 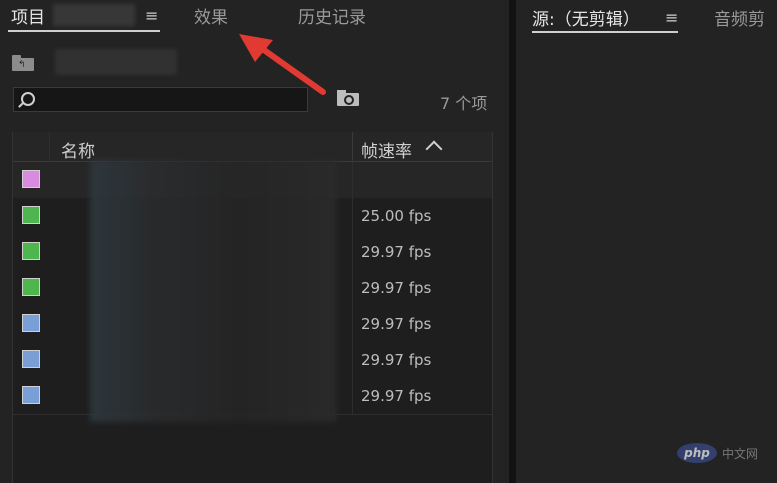 I want to click on tab-source: 源:（无剪辑）, so click(x=586, y=17).